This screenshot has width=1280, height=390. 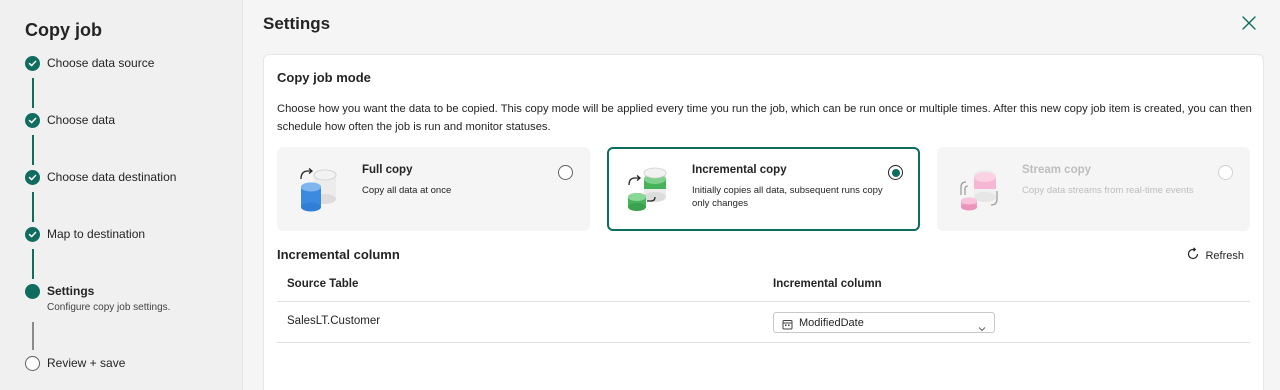 What do you see at coordinates (109, 307) in the screenshot?
I see `step-sublabel: Configure copy job settings.` at bounding box center [109, 307].